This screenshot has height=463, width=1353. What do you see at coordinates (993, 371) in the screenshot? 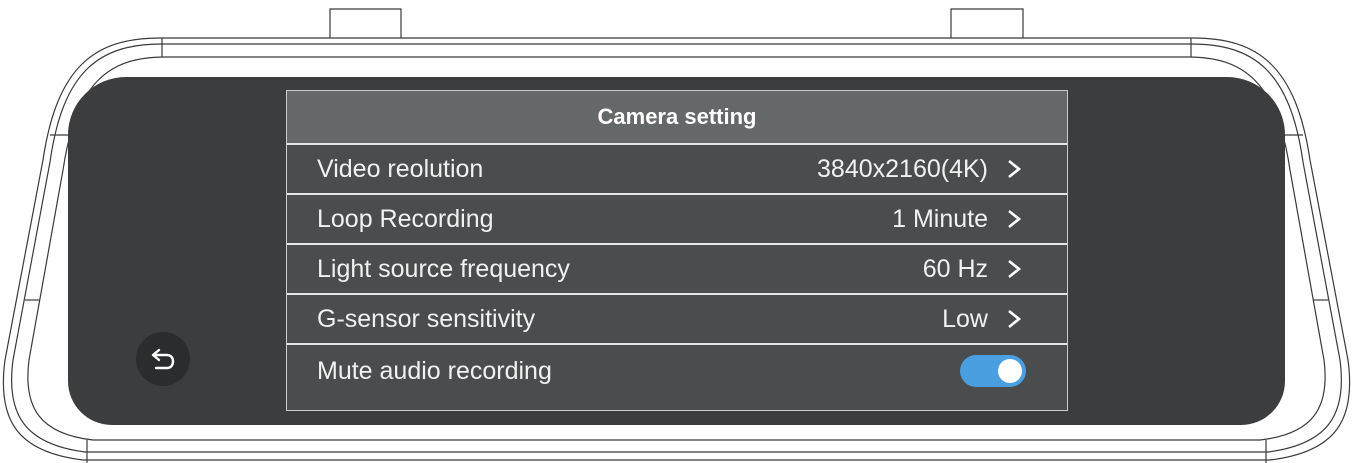
I see `mute-audio-toggle` at bounding box center [993, 371].